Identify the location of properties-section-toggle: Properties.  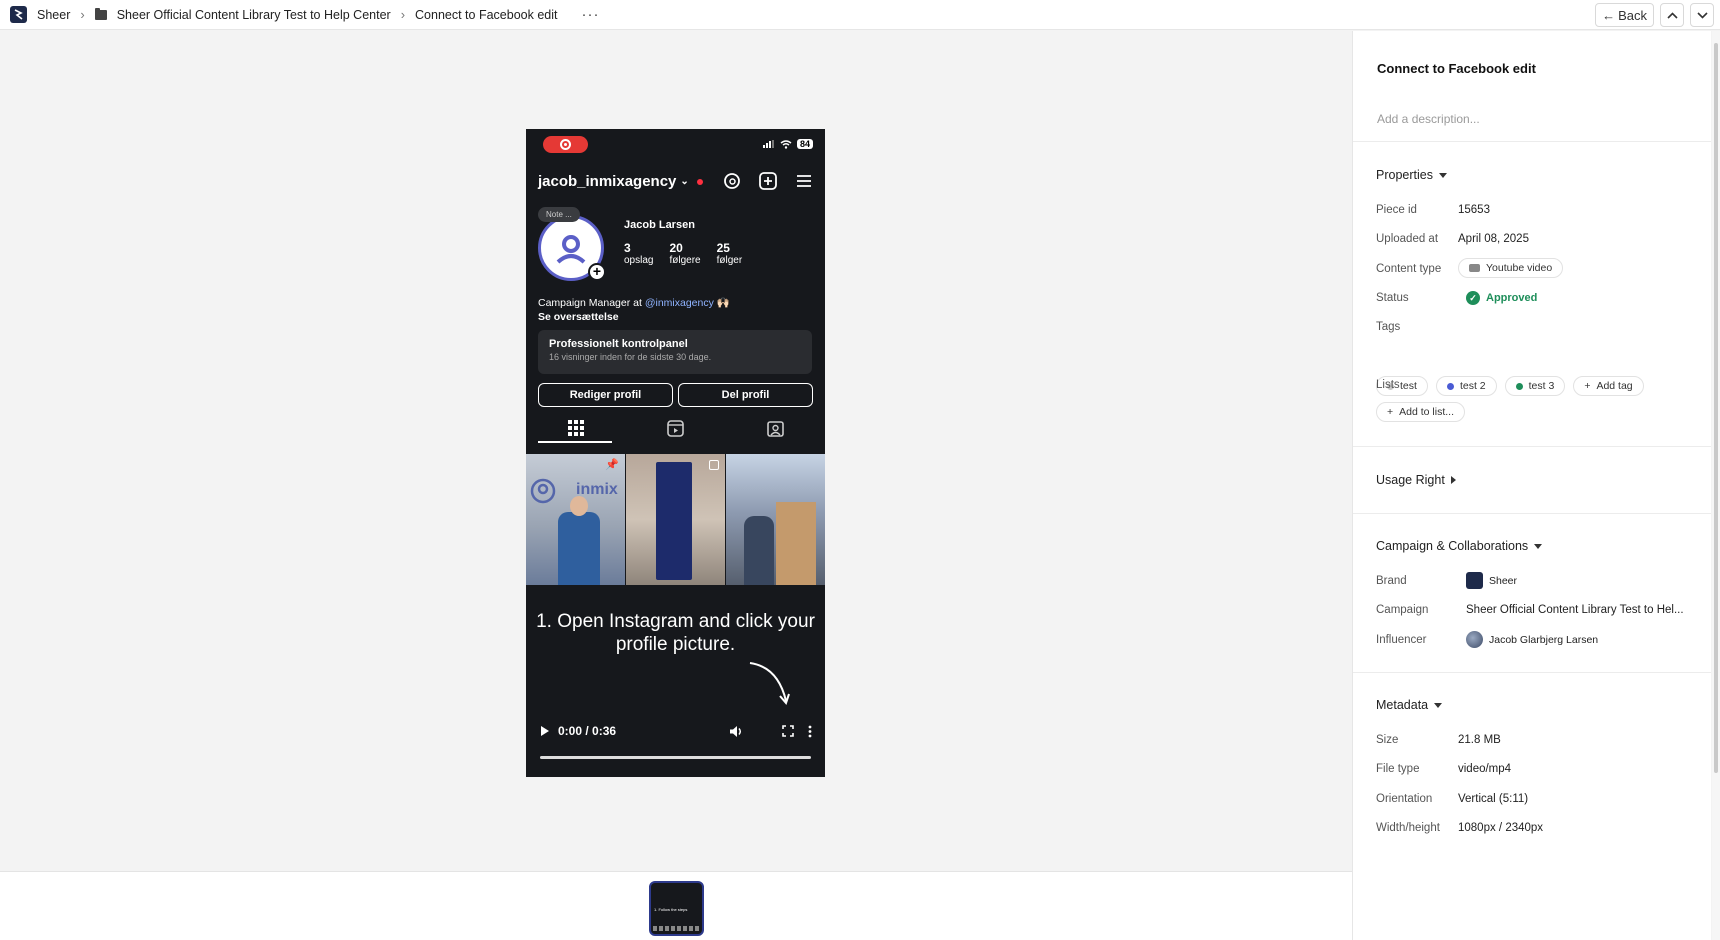
(1411, 175).